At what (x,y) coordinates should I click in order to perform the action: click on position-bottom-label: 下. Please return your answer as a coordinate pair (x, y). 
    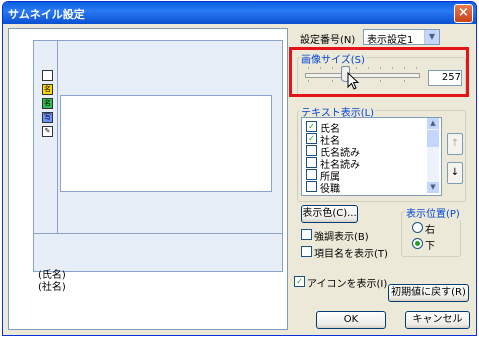
    Looking at the image, I should click on (430, 246).